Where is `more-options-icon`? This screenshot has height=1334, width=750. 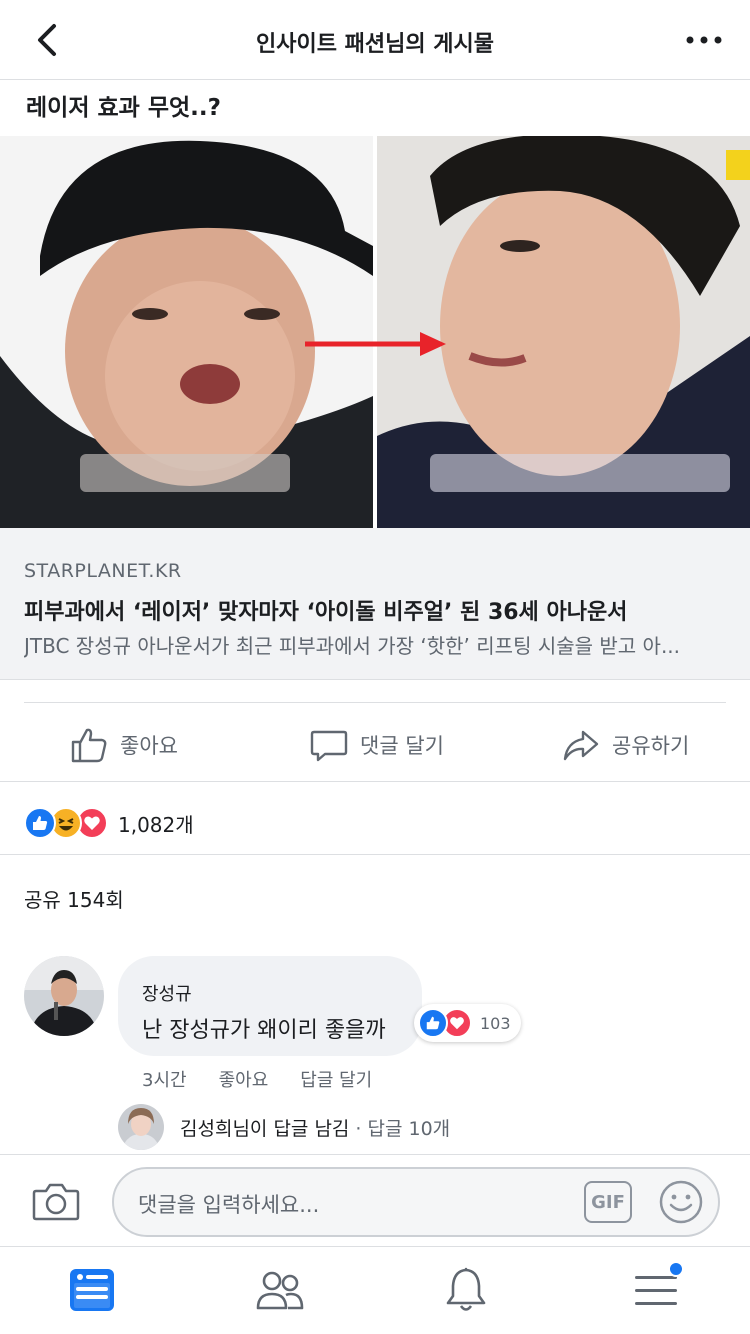
more-options-icon is located at coordinates (704, 40).